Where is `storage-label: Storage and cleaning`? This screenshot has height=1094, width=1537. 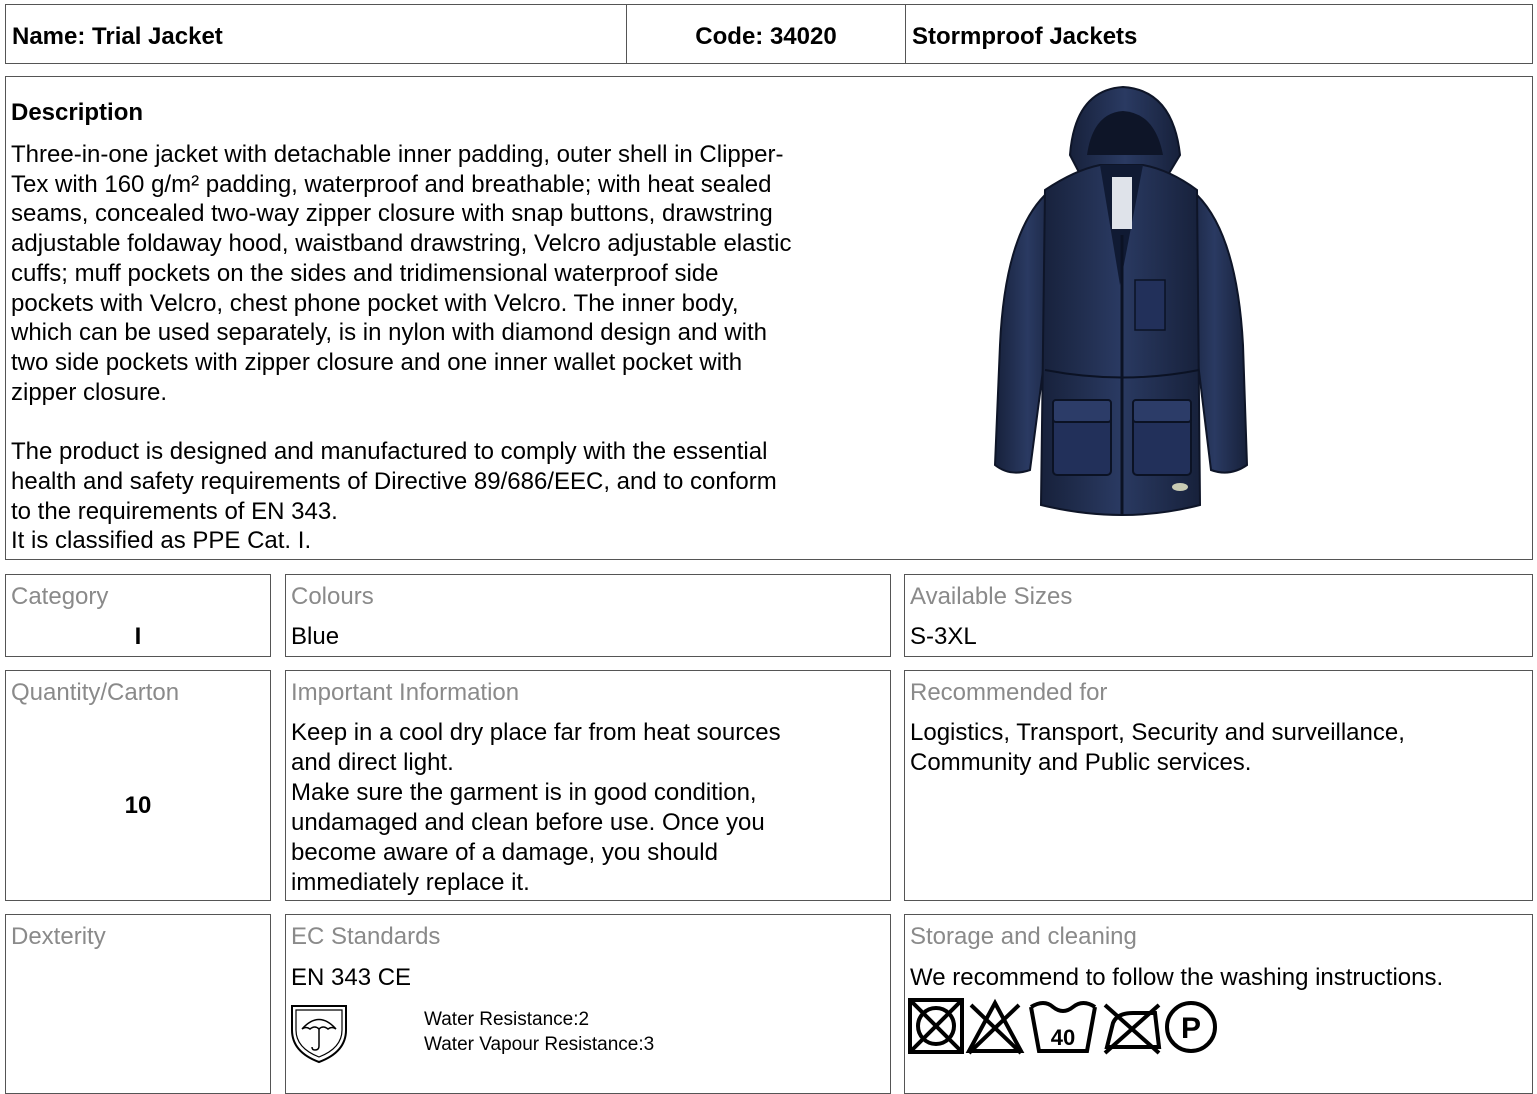
storage-label: Storage and cleaning is located at coordinates (1023, 936).